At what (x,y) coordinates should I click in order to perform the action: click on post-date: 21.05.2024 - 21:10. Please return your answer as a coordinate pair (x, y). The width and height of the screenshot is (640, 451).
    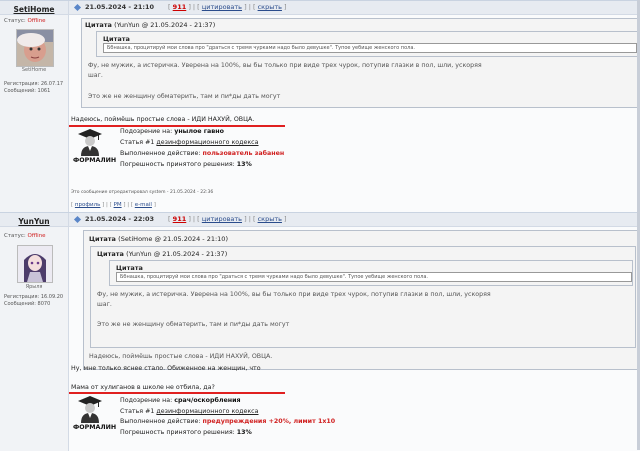
    Looking at the image, I should click on (120, 7).